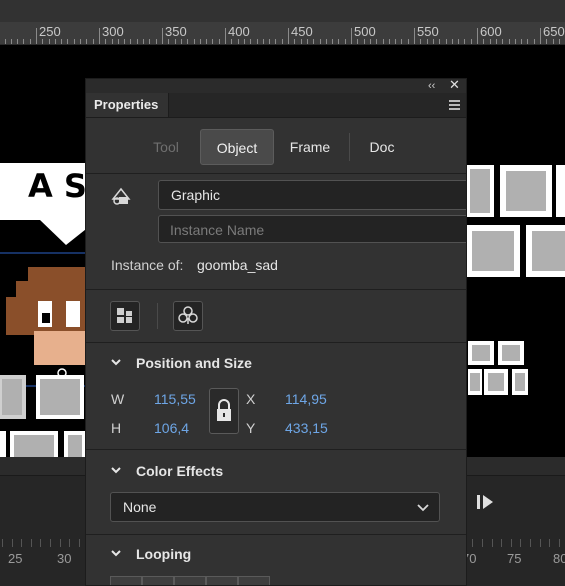 The width and height of the screenshot is (565, 586). What do you see at coordinates (175, 399) in the screenshot?
I see `width-value: 115,55` at bounding box center [175, 399].